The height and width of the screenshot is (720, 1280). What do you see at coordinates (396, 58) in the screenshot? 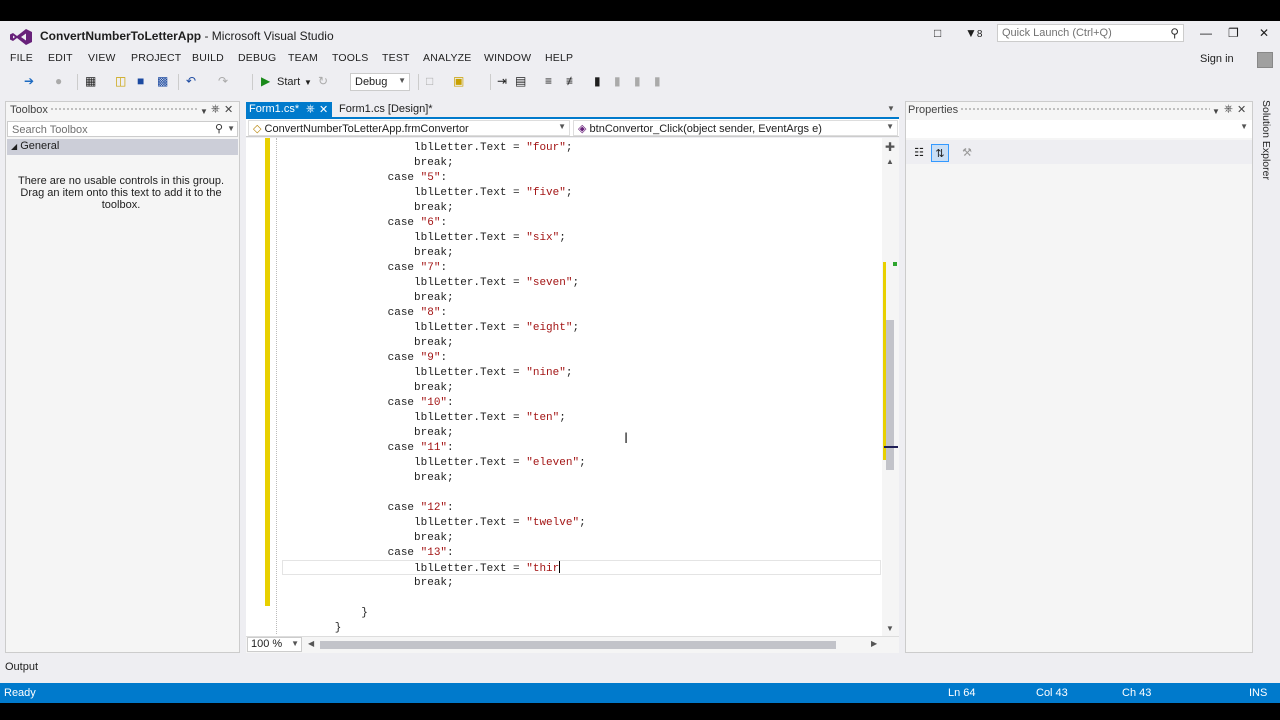
I see `menu-test: TEST` at bounding box center [396, 58].